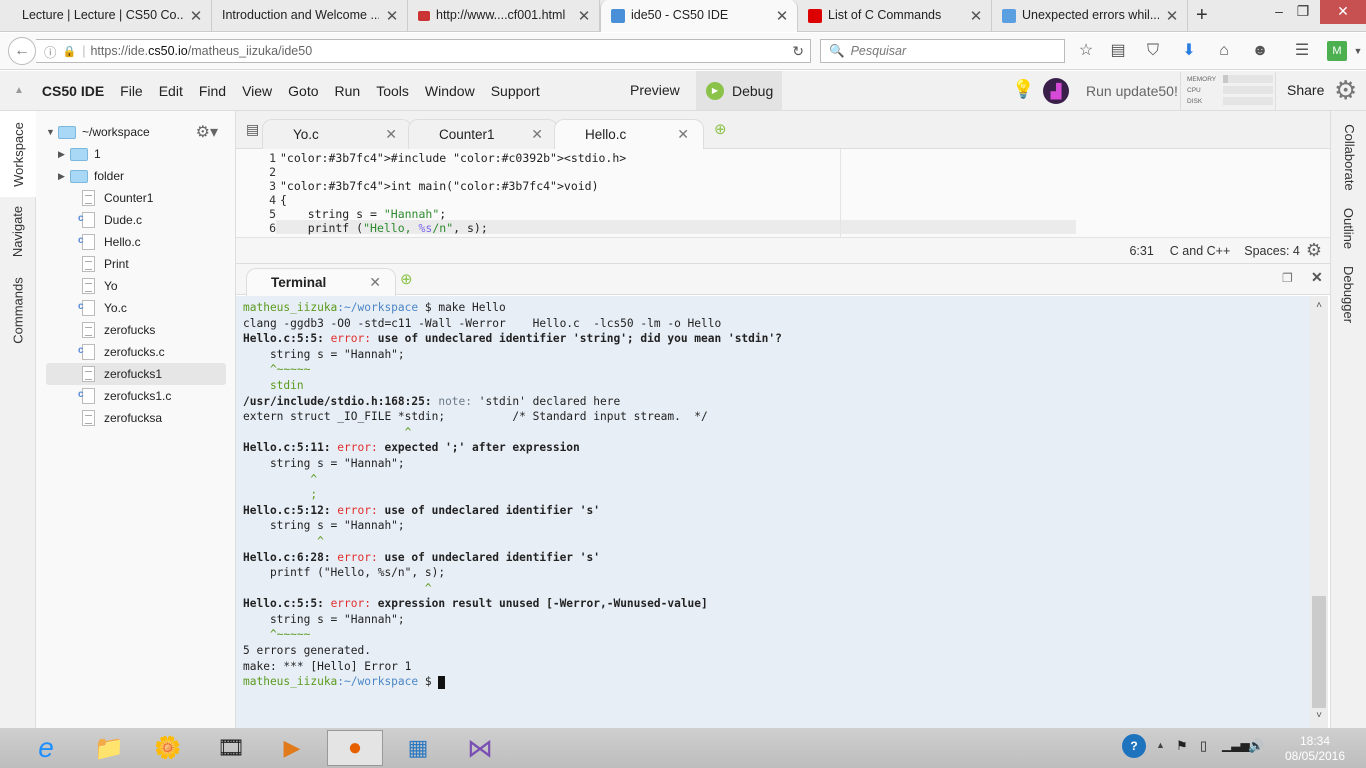  What do you see at coordinates (1314, 250) in the screenshot?
I see `editor-settings-gear-icon: ⚙` at bounding box center [1314, 250].